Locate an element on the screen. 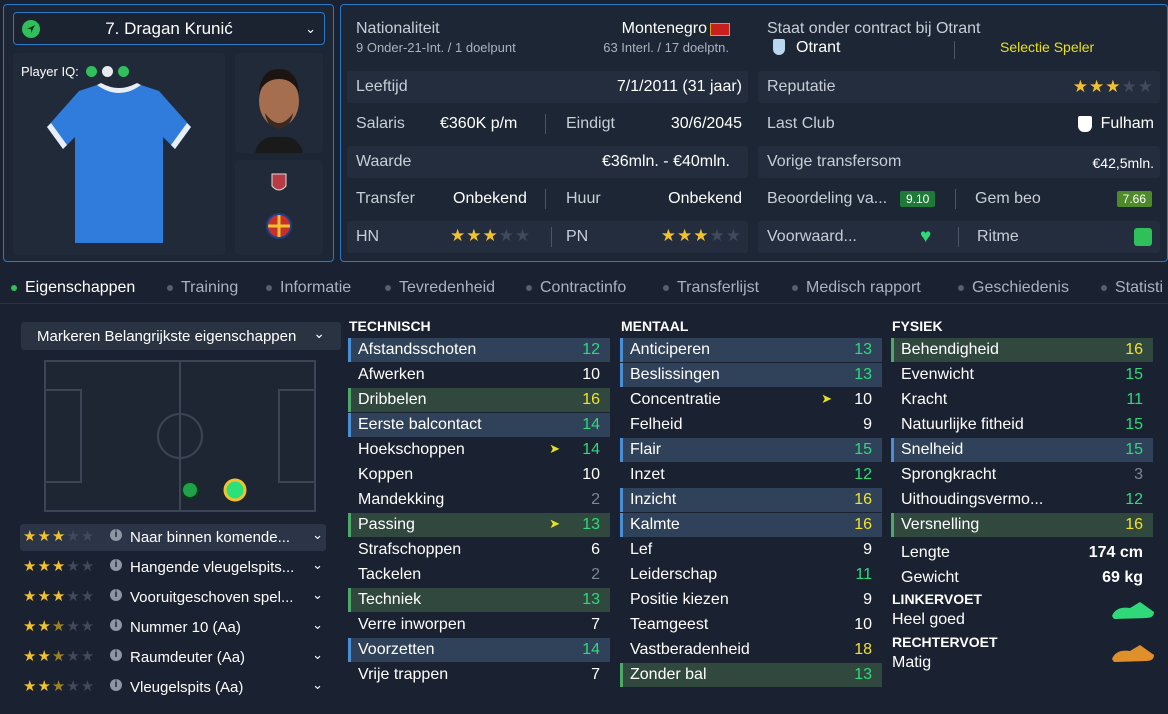 This screenshot has height=714, width=1168. attribute-row: Kracht 11 is located at coordinates (1022, 400).